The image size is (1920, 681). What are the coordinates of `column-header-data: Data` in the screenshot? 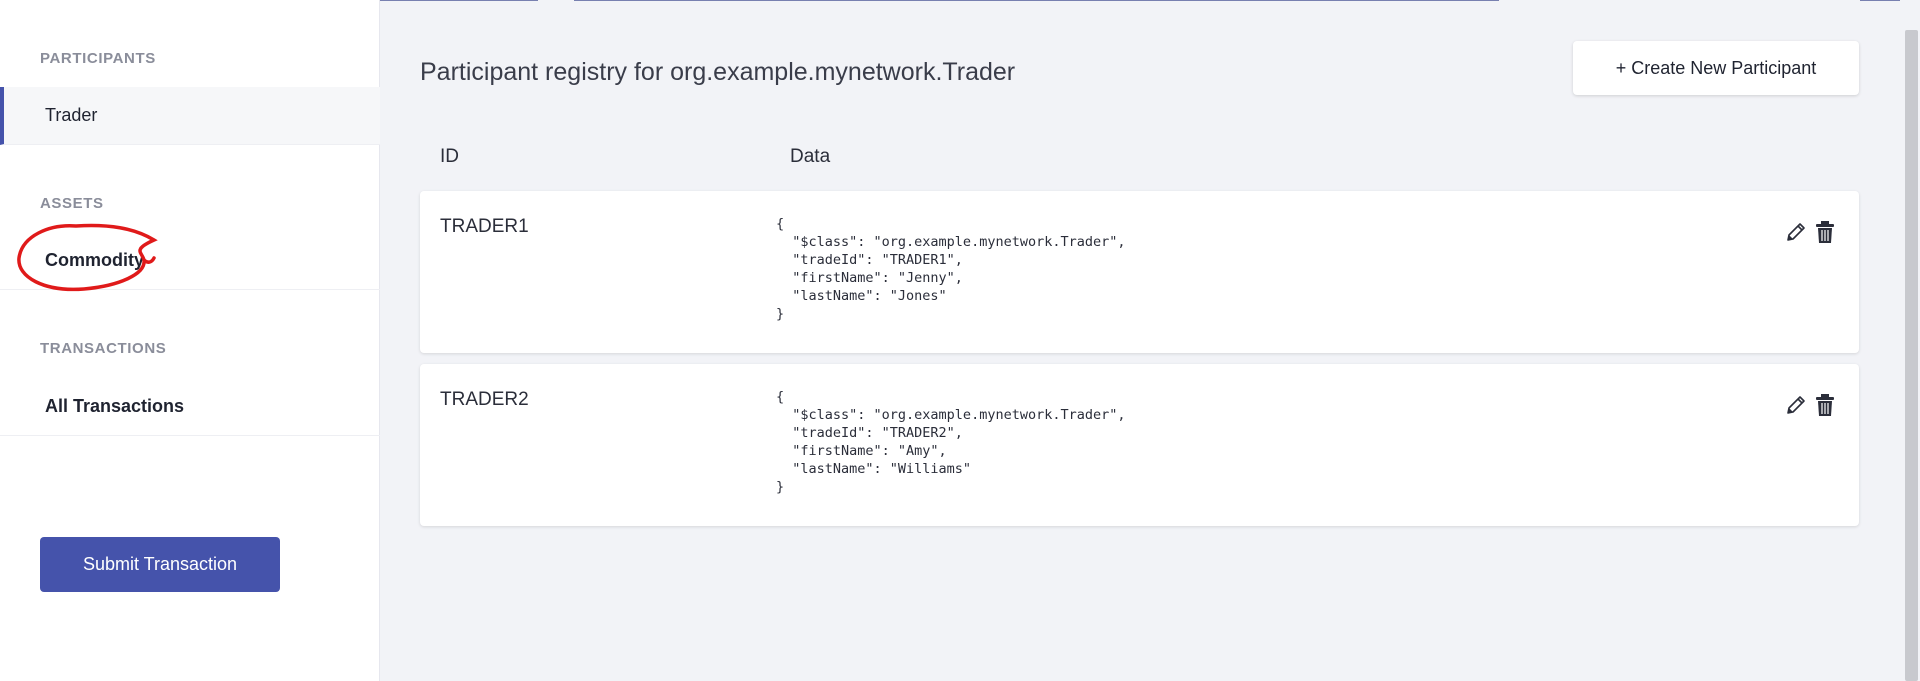 It's located at (810, 156).